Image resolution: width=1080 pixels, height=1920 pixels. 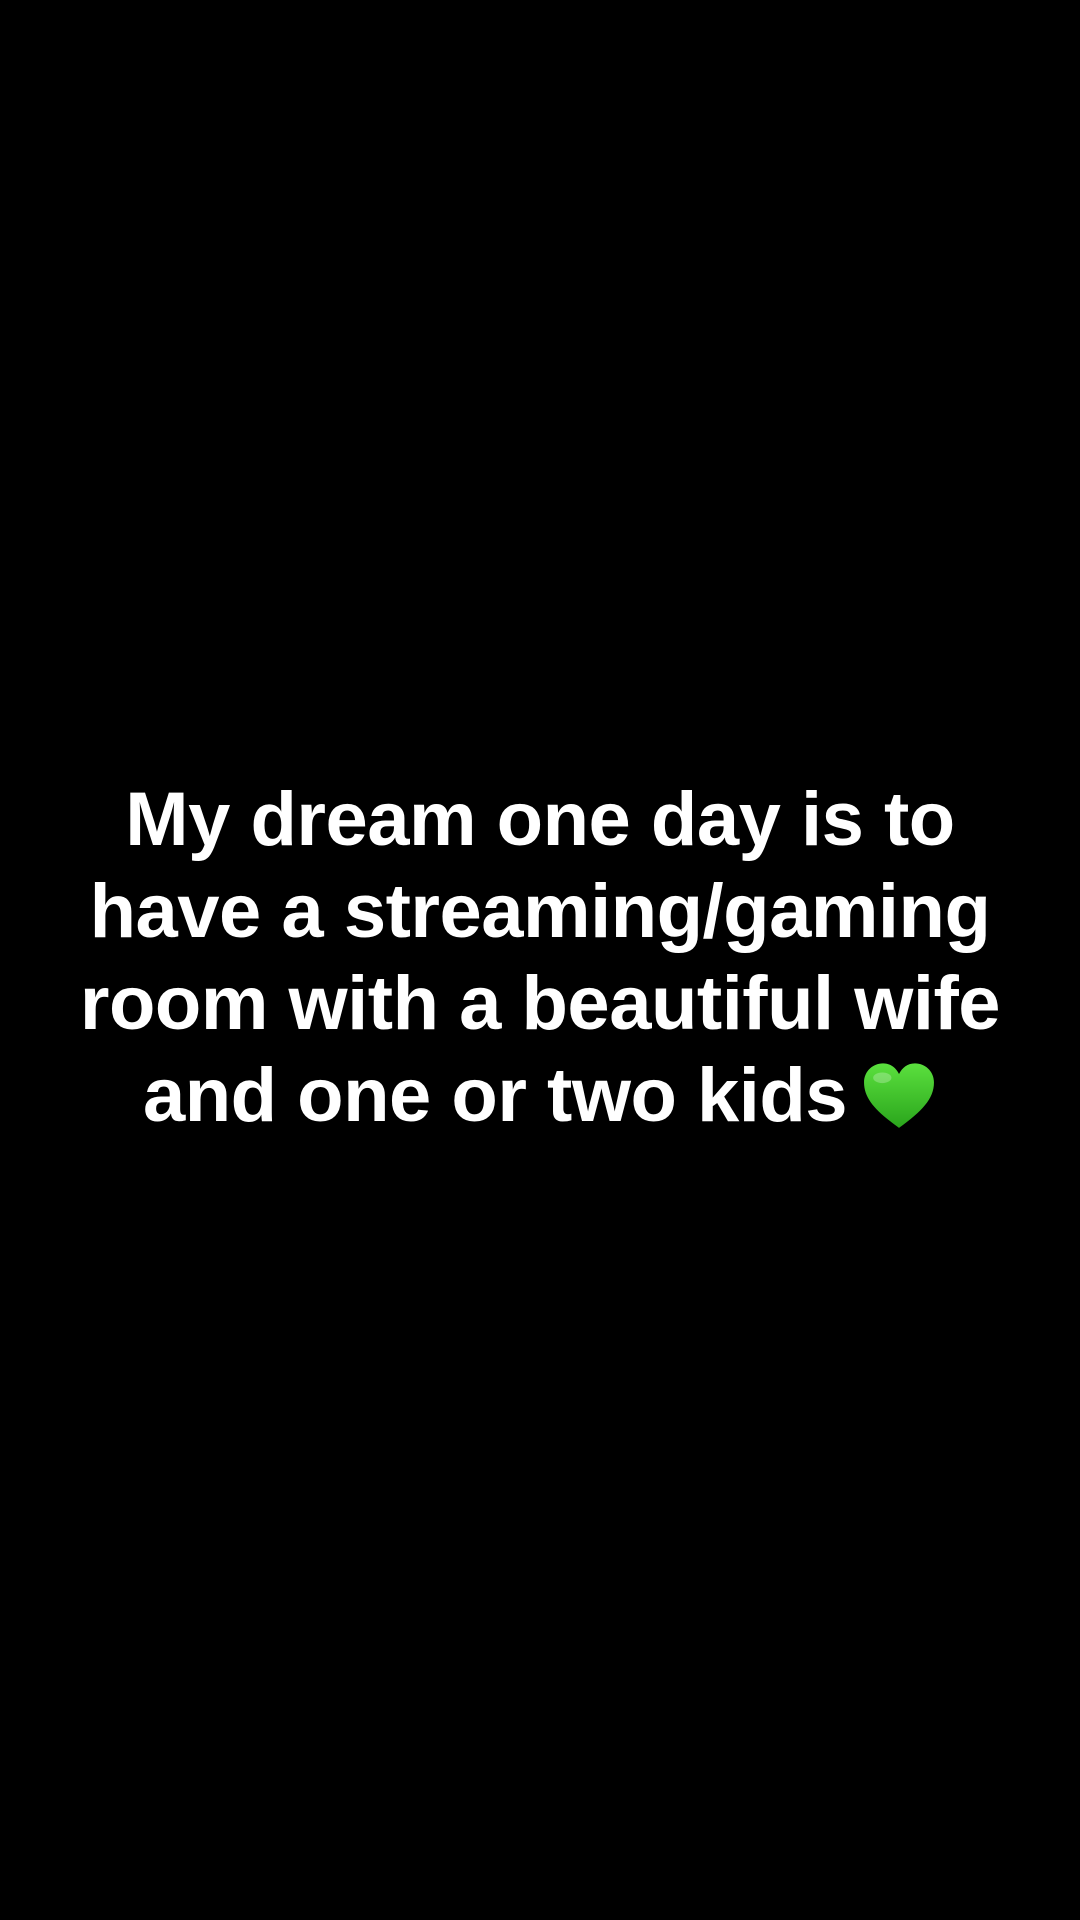 I want to click on caption-line-2: have a streaming/gaming, so click(x=540, y=911).